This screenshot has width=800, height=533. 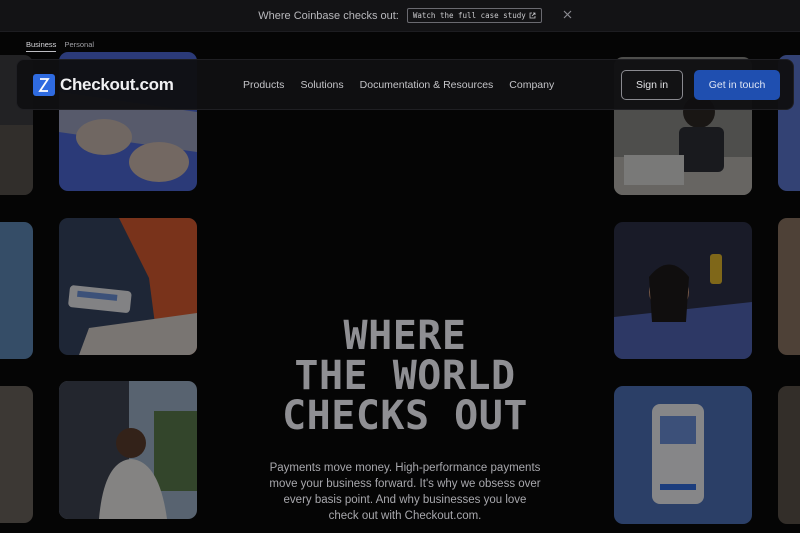 I want to click on hero-title: WHERE THE WORLD CHECKS OUT, so click(x=405, y=376).